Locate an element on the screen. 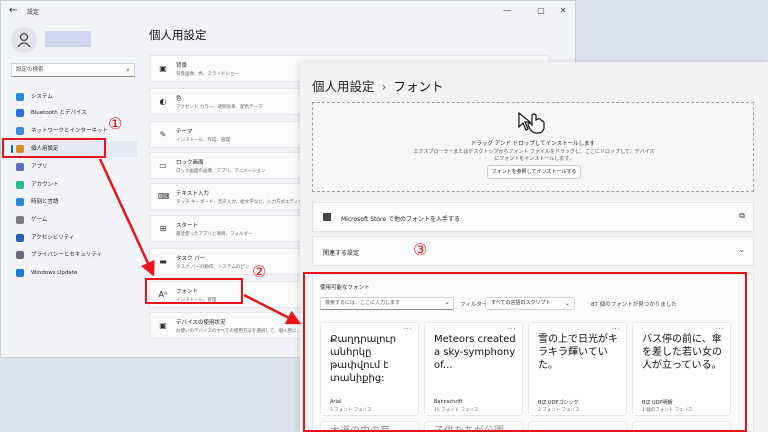 This screenshot has width=768, height=432. annotation-arrows is located at coordinates (200, 241).